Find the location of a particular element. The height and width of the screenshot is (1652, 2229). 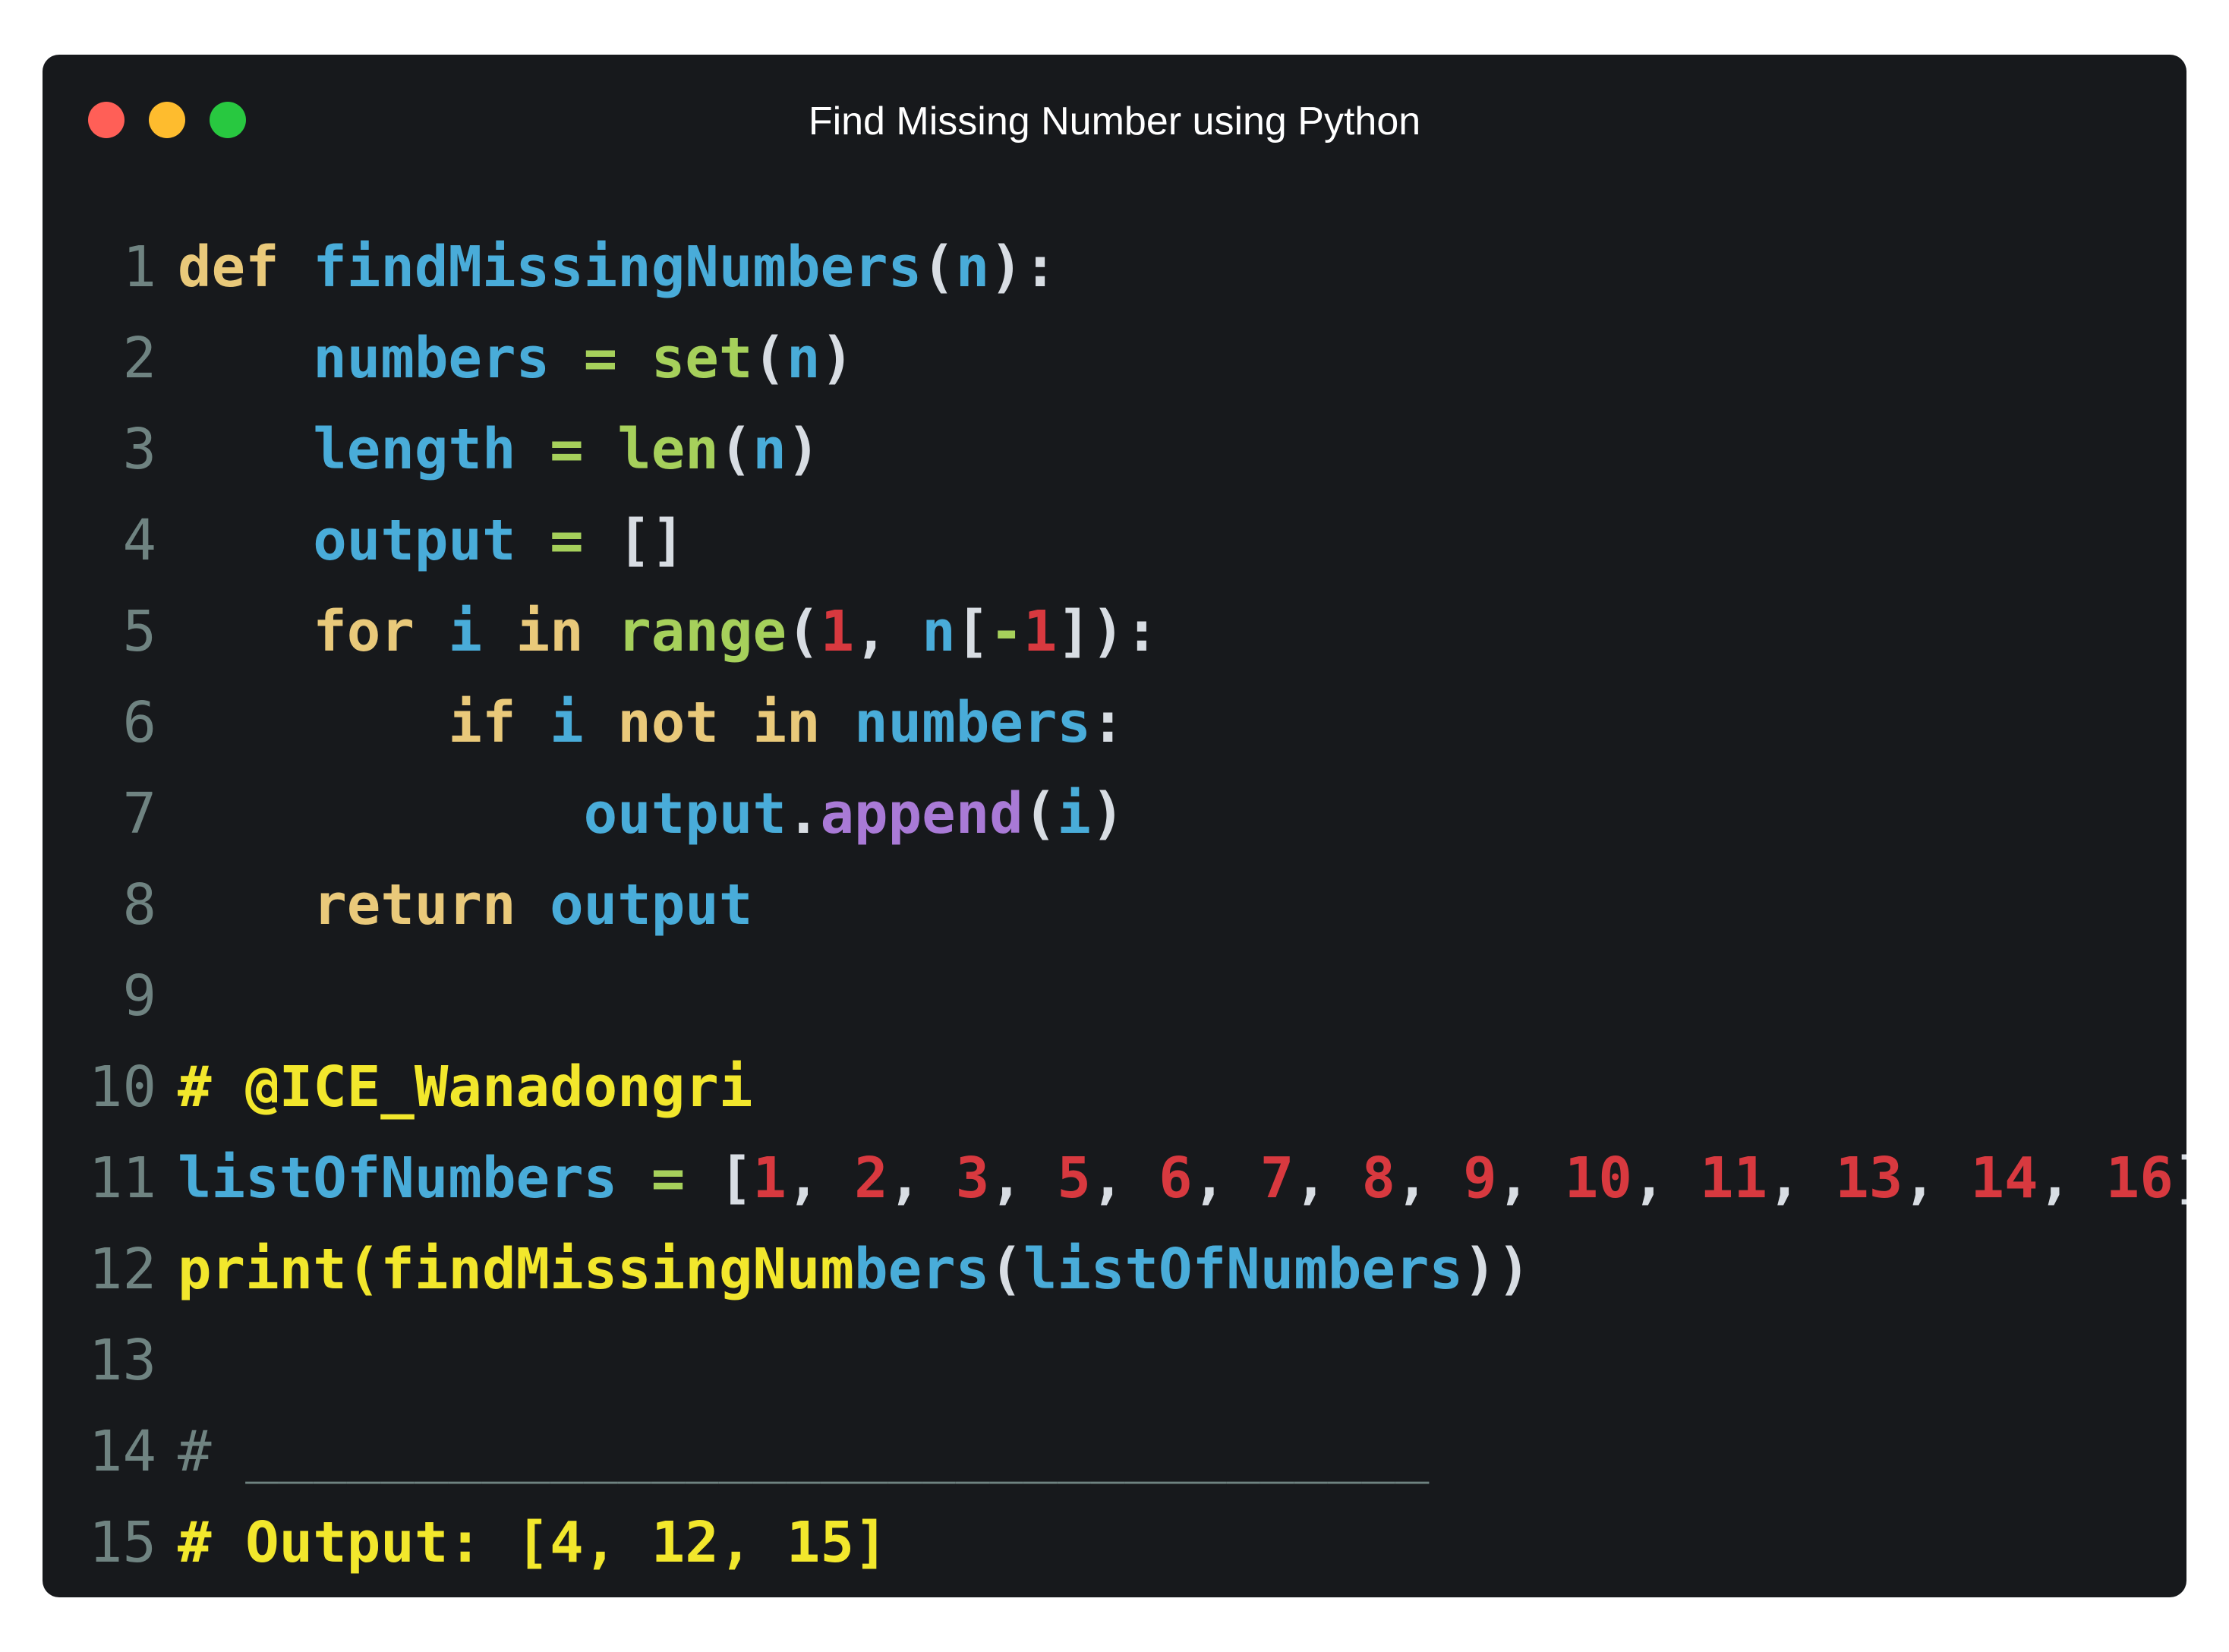

code-line: 5 for i in range(1, n[-1]): is located at coordinates (1114, 631).